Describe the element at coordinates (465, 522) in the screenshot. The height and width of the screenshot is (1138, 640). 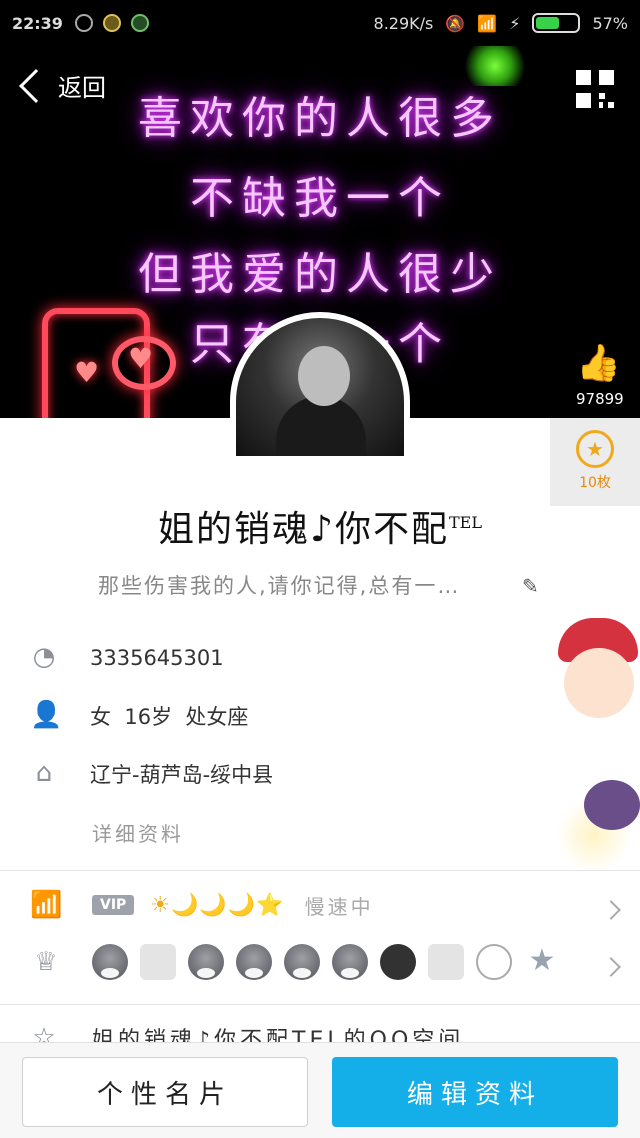
I see `name-tag: TEL` at that location.